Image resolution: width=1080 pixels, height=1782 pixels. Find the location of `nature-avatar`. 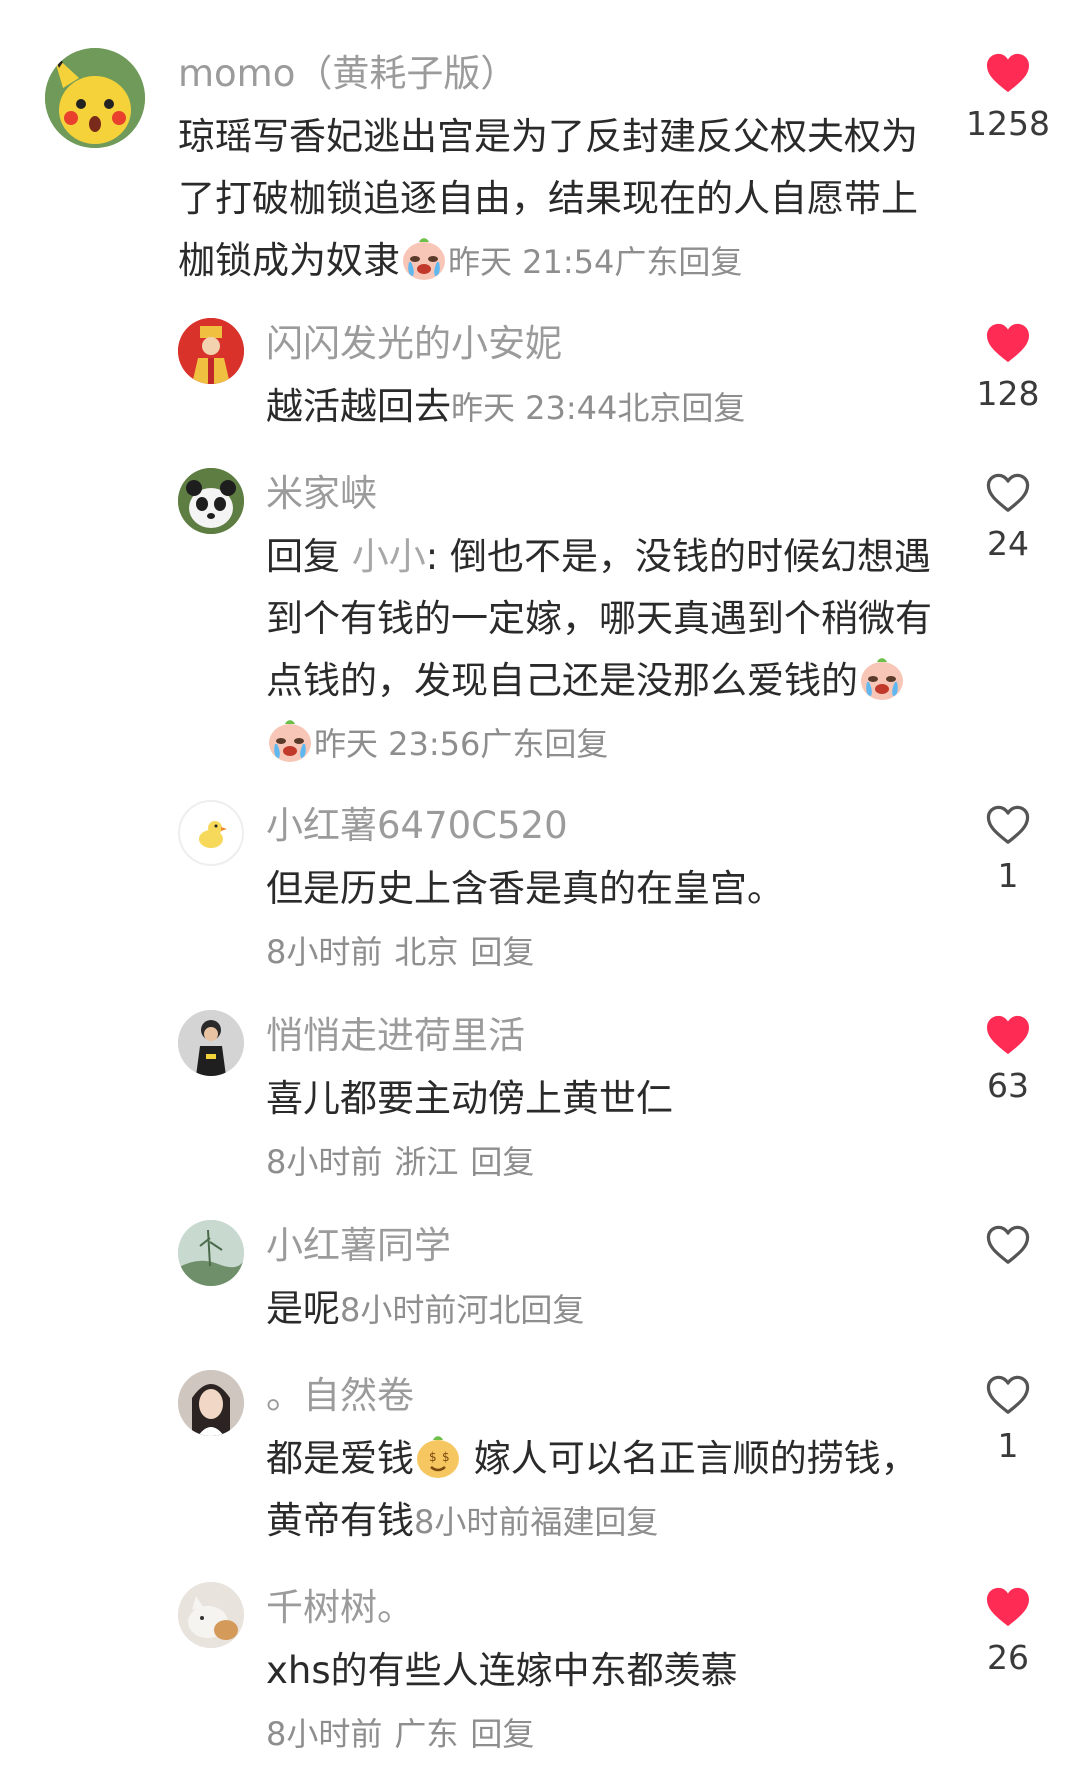

nature-avatar is located at coordinates (211, 1253).